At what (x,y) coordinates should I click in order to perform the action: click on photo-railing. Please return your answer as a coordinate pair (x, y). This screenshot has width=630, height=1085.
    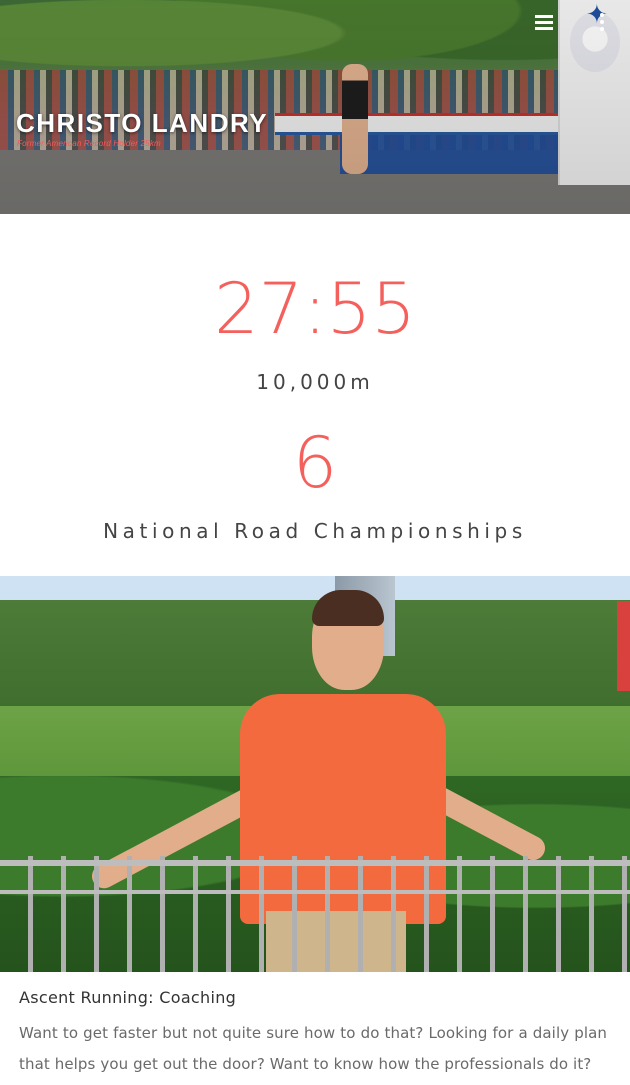
    Looking at the image, I should click on (315, 914).